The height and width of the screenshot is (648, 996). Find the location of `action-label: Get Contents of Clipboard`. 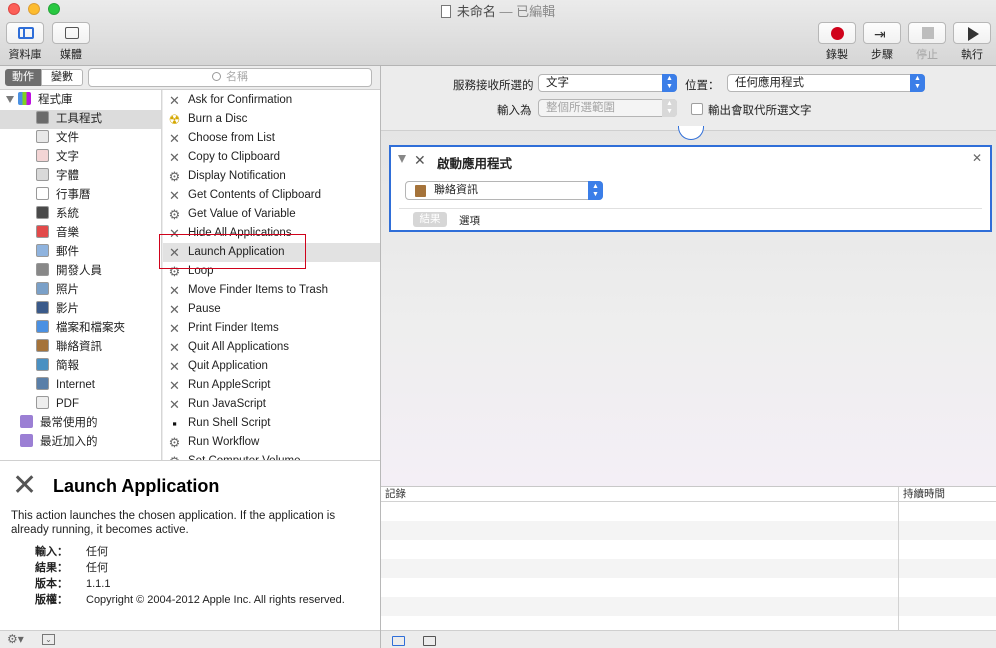

action-label: Get Contents of Clipboard is located at coordinates (254, 195).